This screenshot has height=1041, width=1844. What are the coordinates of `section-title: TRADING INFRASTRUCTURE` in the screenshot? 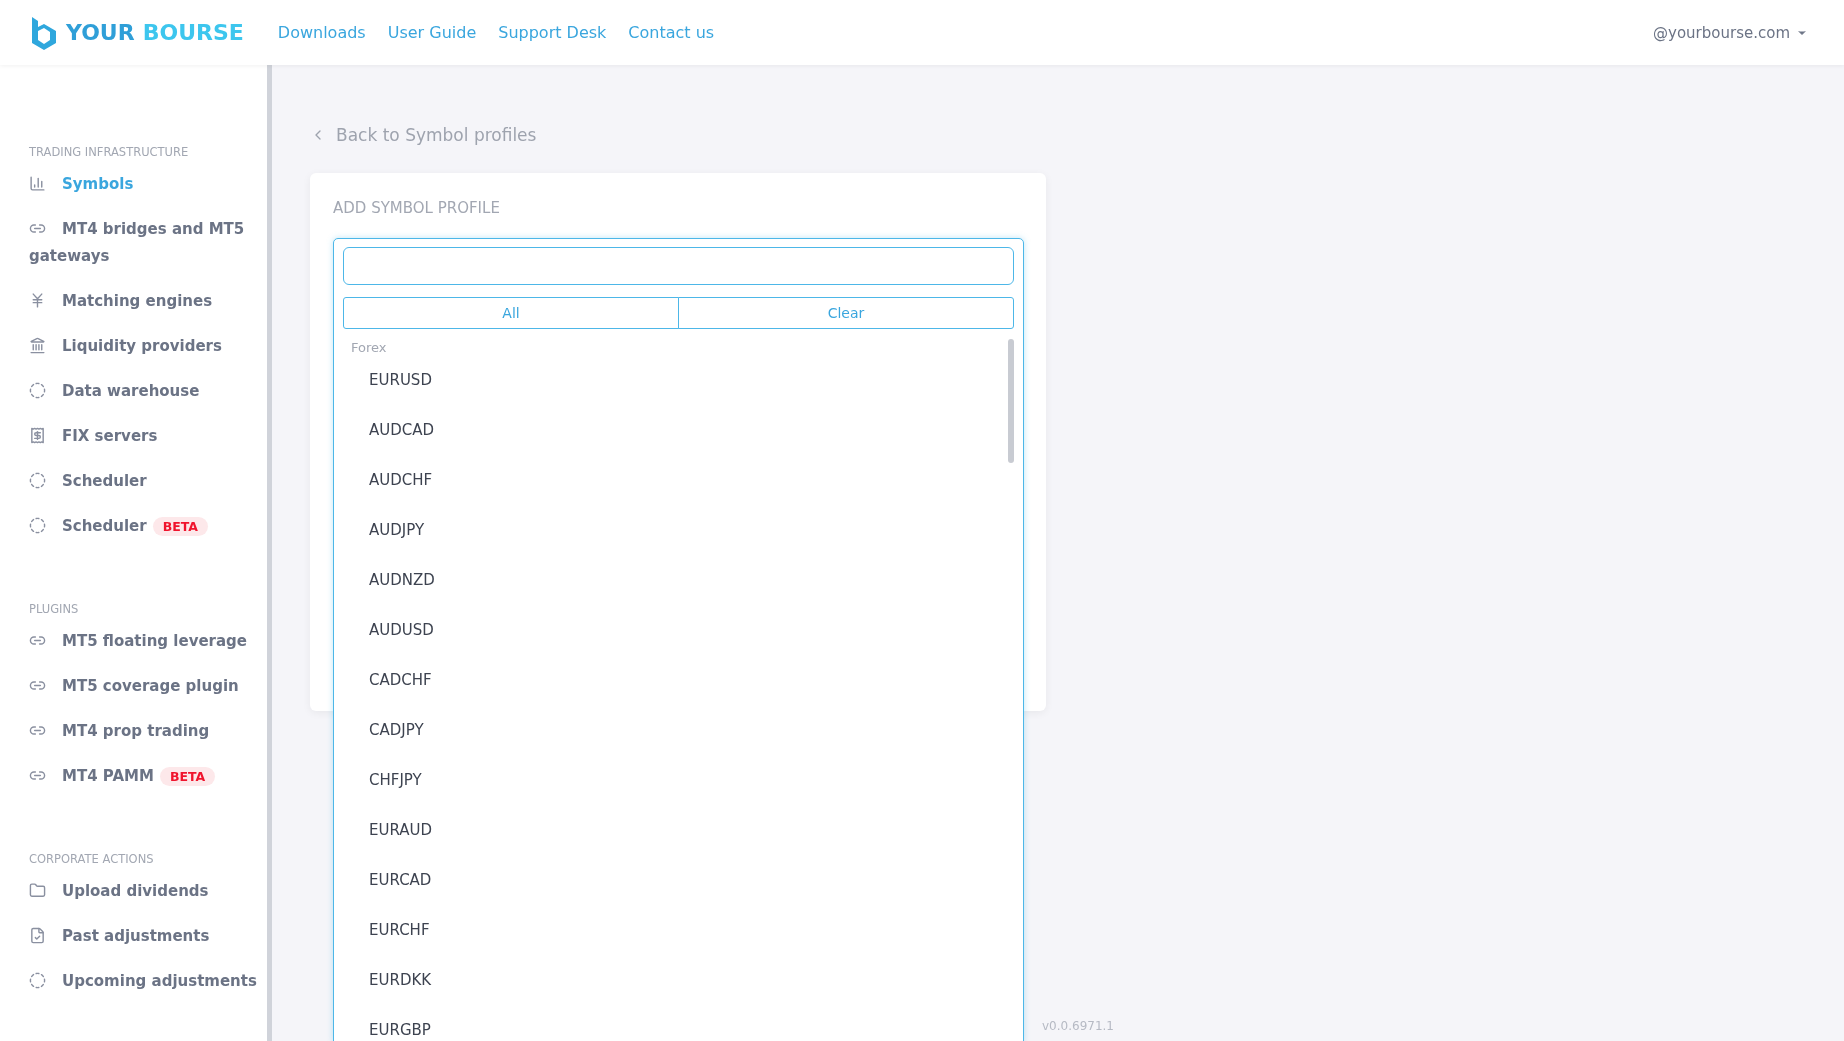 It's located at (109, 152).